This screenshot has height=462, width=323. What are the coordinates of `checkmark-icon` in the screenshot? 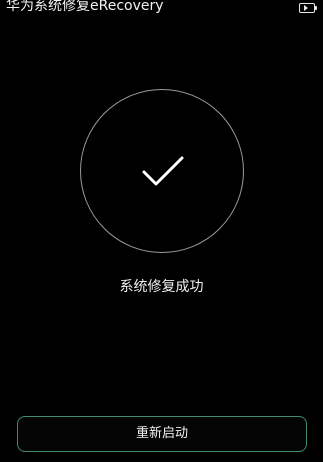 It's located at (163, 171).